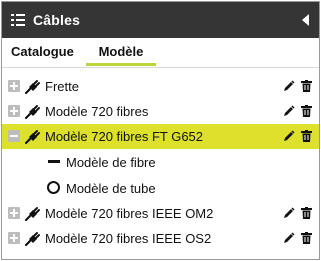  Describe the element at coordinates (42, 53) in the screenshot. I see `tab-catalogue: Catalogue` at that location.